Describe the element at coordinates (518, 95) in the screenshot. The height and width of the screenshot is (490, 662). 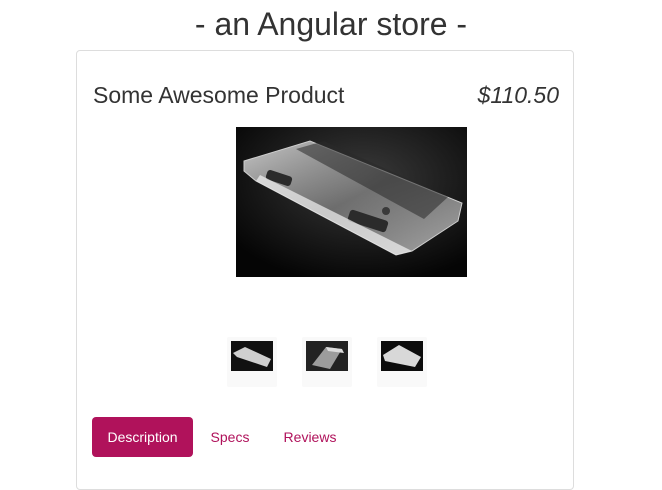
I see `product-price: $110.50` at that location.